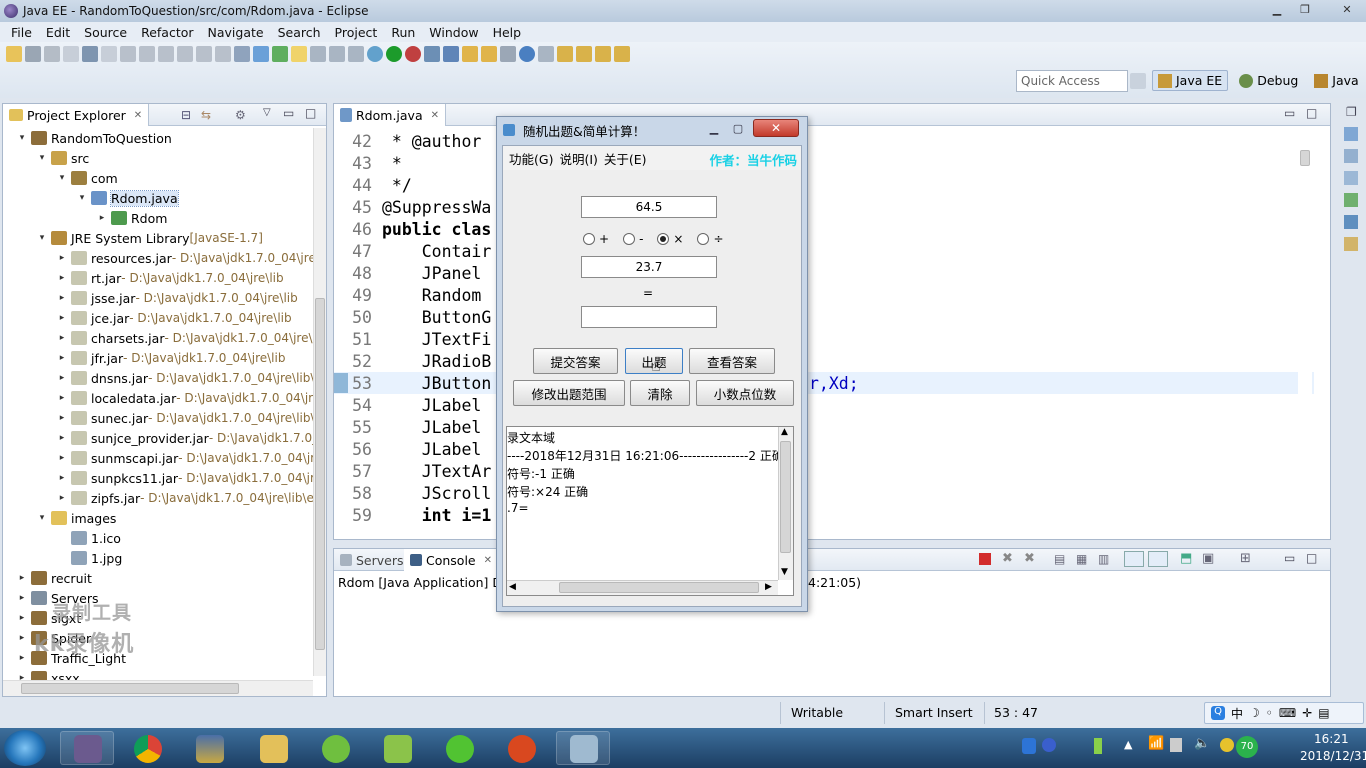 This screenshot has height=768, width=1366. What do you see at coordinates (1287, 713) in the screenshot?
I see `ime-keyboard-icon: ⌨` at bounding box center [1287, 713].